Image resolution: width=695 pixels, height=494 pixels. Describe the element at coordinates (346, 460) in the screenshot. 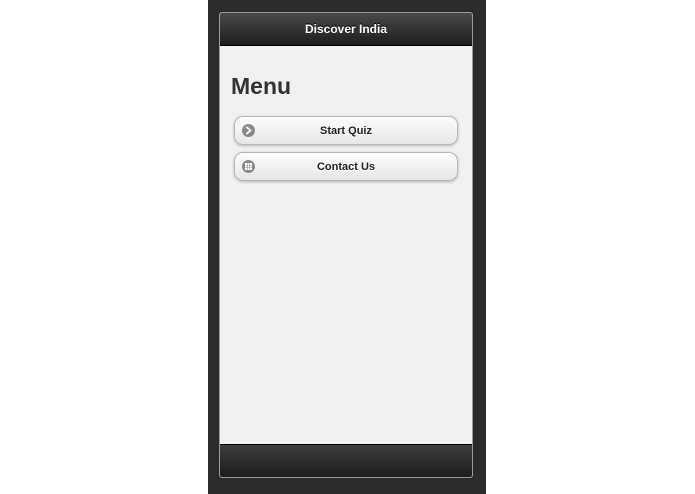

I see `footer-toolbar` at that location.